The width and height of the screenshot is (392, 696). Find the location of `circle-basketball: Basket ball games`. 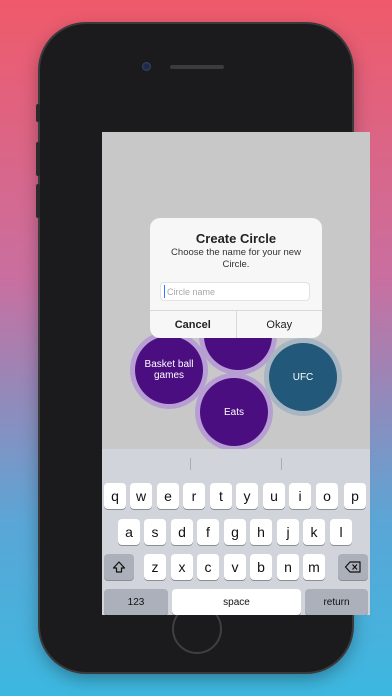

circle-basketball: Basket ball games is located at coordinates (169, 370).